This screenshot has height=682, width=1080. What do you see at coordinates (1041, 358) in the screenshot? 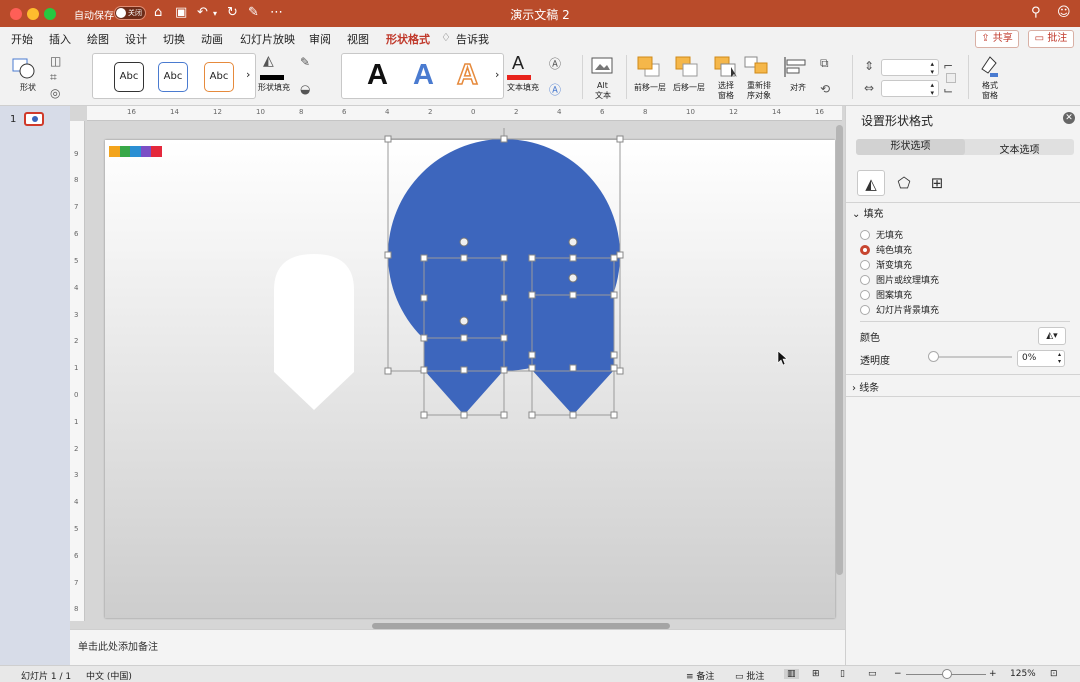
I see `transparency-input: 0% ▴ ▾` at bounding box center [1041, 358].